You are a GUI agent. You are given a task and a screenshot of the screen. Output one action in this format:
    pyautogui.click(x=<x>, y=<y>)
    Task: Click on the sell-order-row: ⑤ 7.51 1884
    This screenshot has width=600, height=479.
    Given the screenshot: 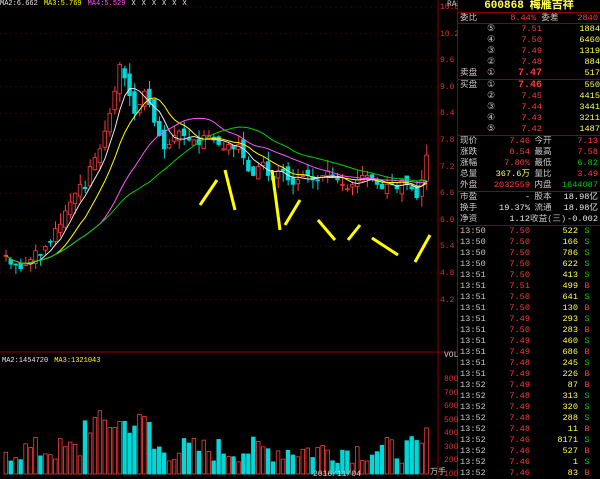 What is the action you would take?
    pyautogui.click(x=529, y=29)
    